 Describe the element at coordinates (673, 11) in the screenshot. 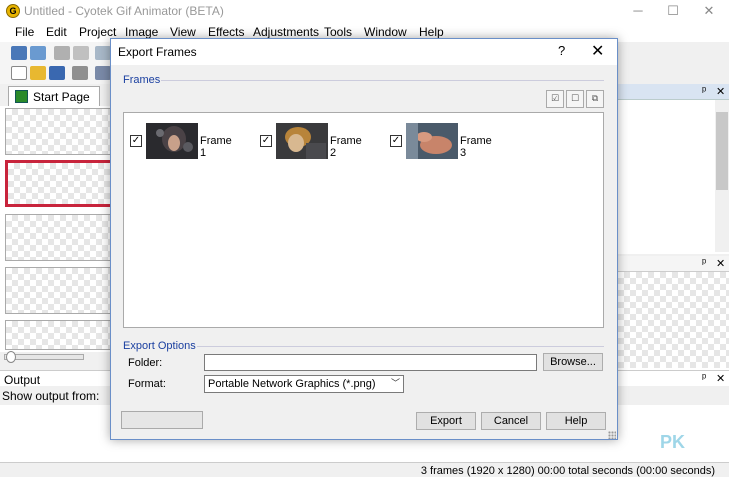

I see `maximize-button: ☐` at that location.